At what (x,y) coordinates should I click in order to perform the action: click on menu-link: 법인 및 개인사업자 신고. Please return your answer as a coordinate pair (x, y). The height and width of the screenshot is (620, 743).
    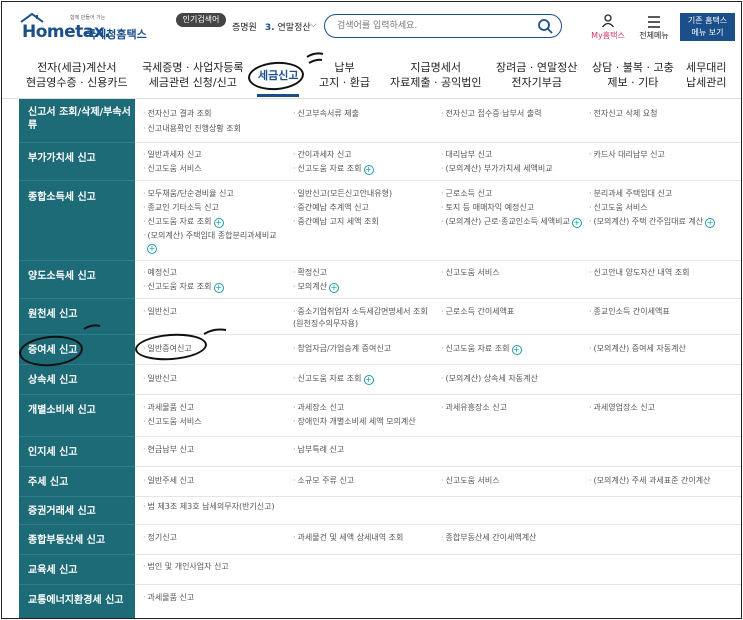
    Looking at the image, I should click on (186, 567).